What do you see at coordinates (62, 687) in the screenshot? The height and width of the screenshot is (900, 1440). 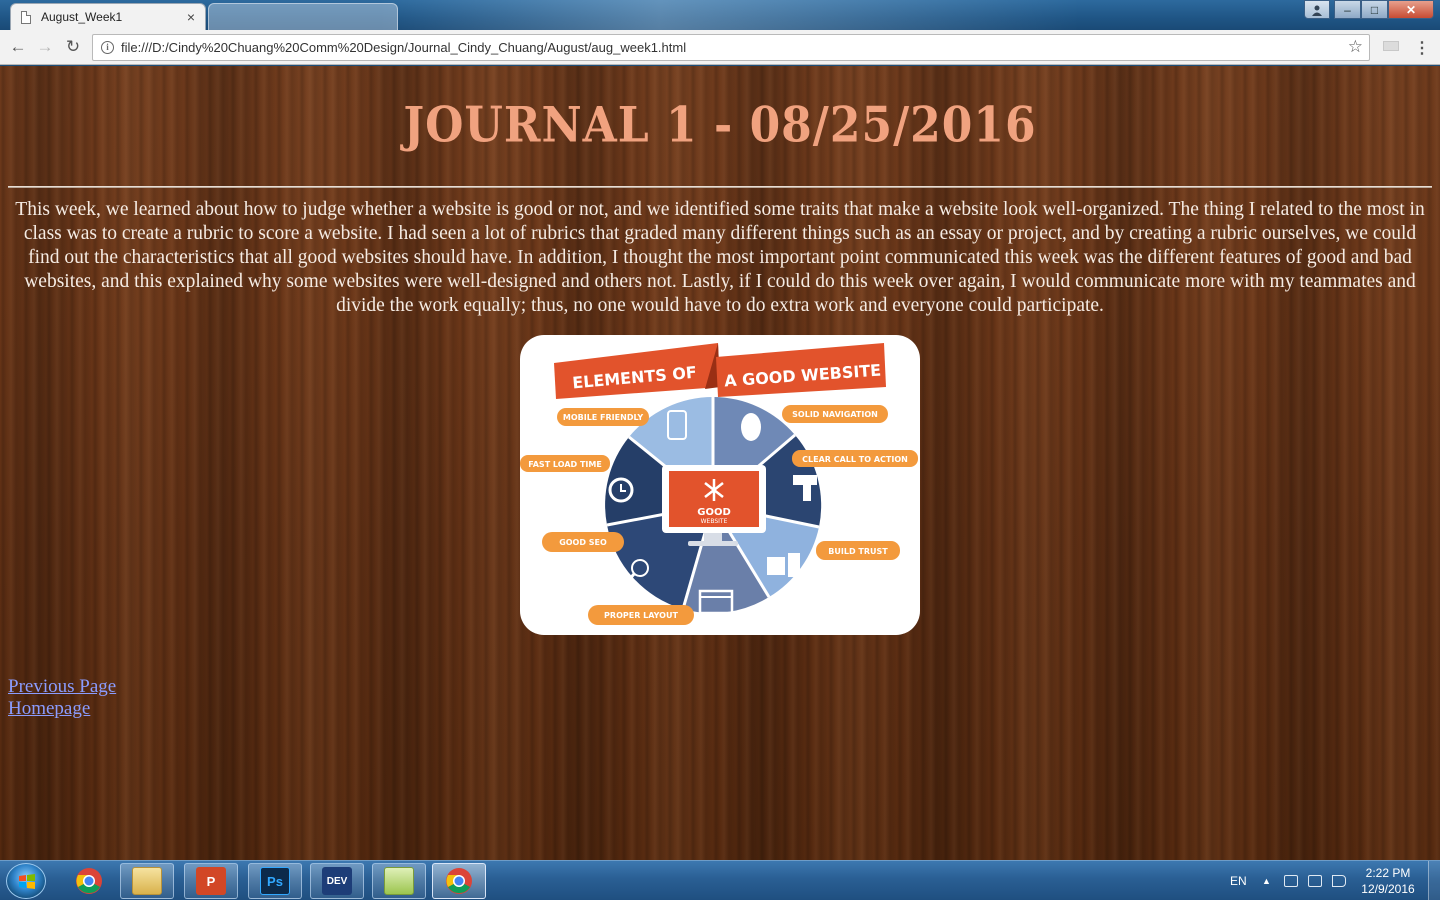 I see `previous-page-link: Previous Page` at bounding box center [62, 687].